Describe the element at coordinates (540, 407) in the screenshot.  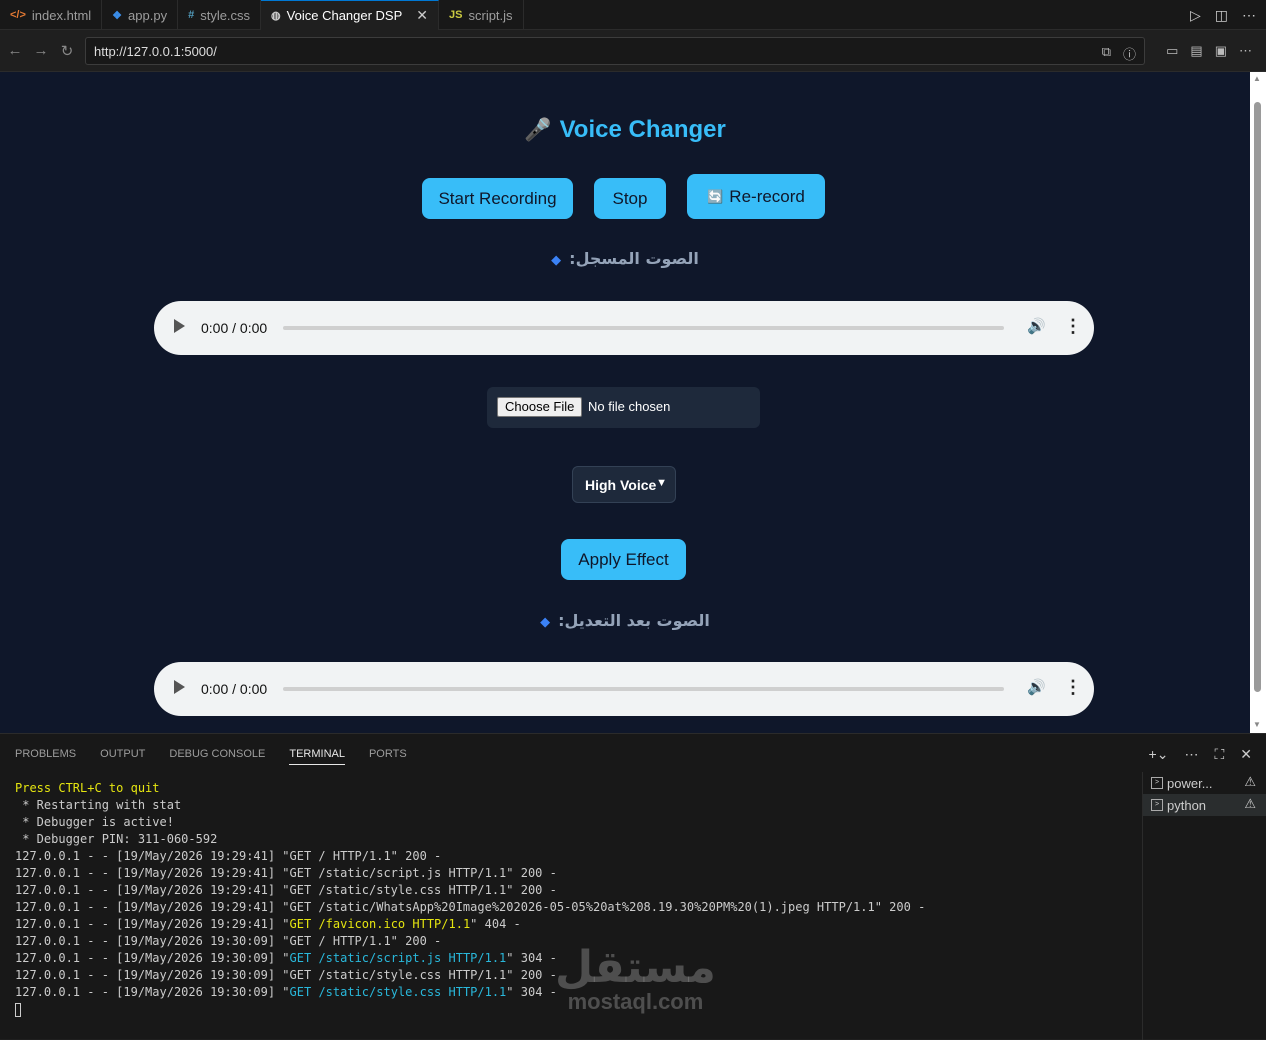
I see `choose-file-button: Choose File` at that location.